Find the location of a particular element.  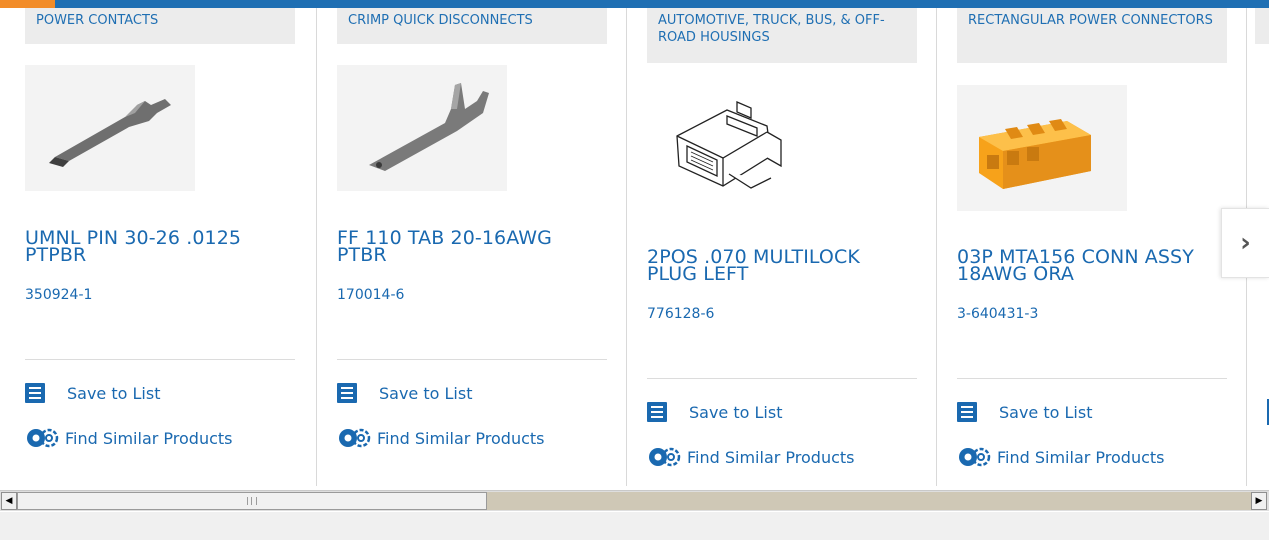

part-number-link: 170014-6 is located at coordinates (370, 295).